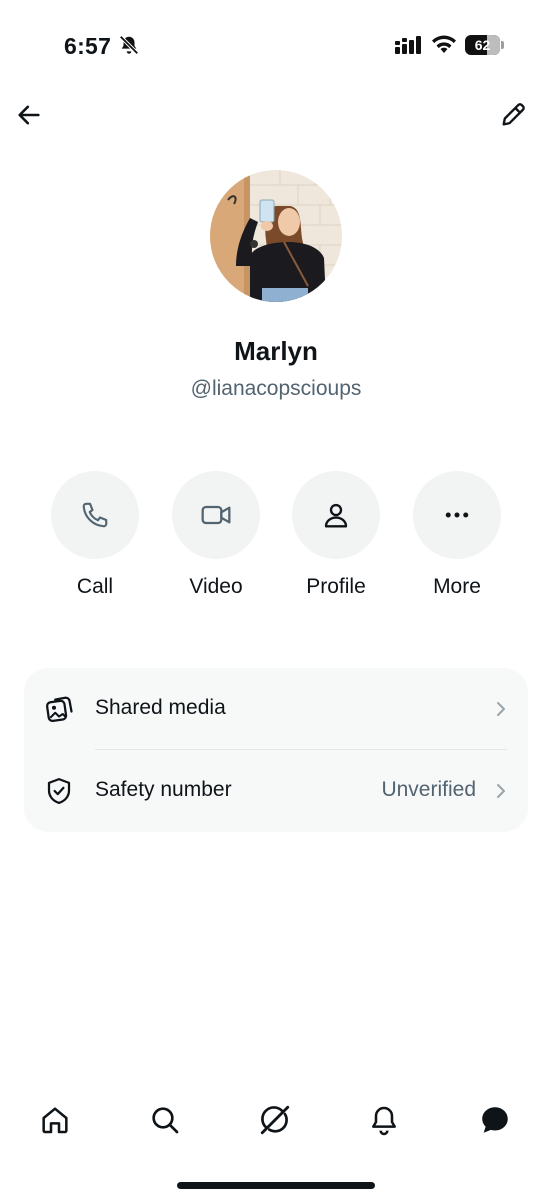  I want to click on bell-icon, so click(384, 1121).